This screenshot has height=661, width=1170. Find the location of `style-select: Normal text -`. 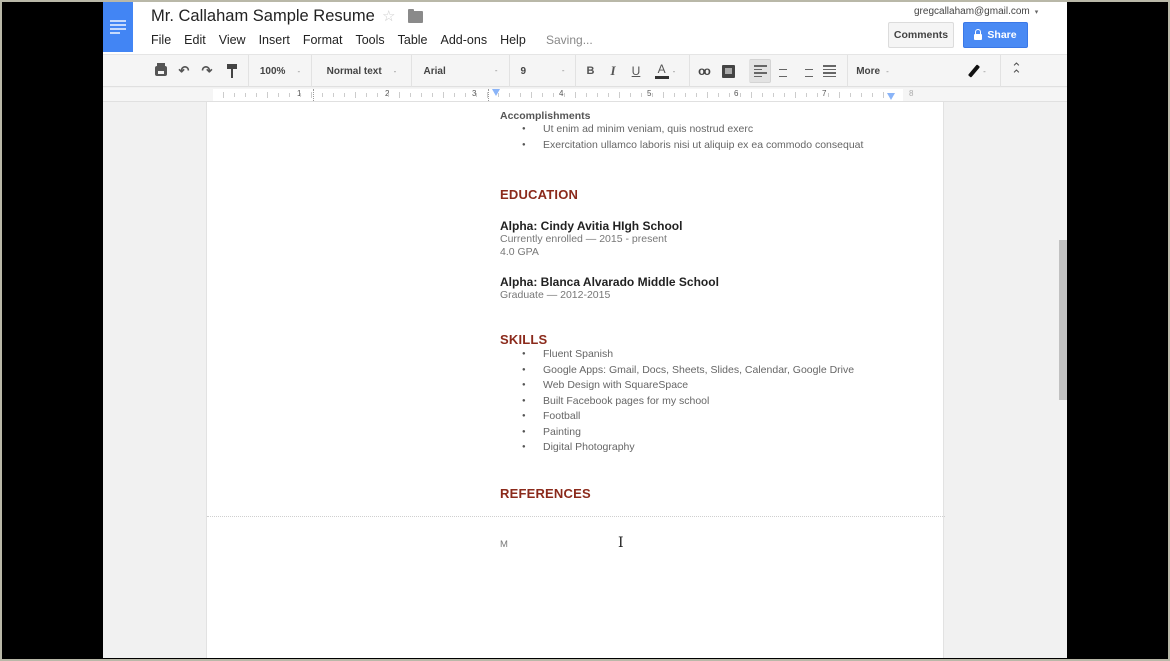

style-select: Normal text - is located at coordinates (361, 71).